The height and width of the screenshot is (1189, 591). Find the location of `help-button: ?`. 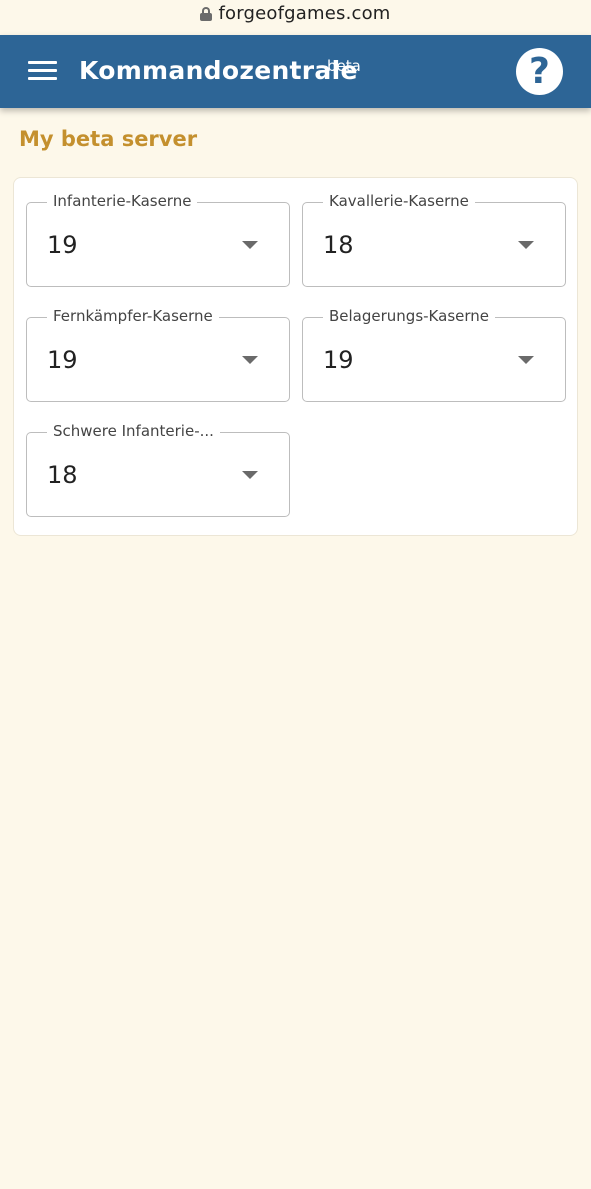

help-button: ? is located at coordinates (539, 71).